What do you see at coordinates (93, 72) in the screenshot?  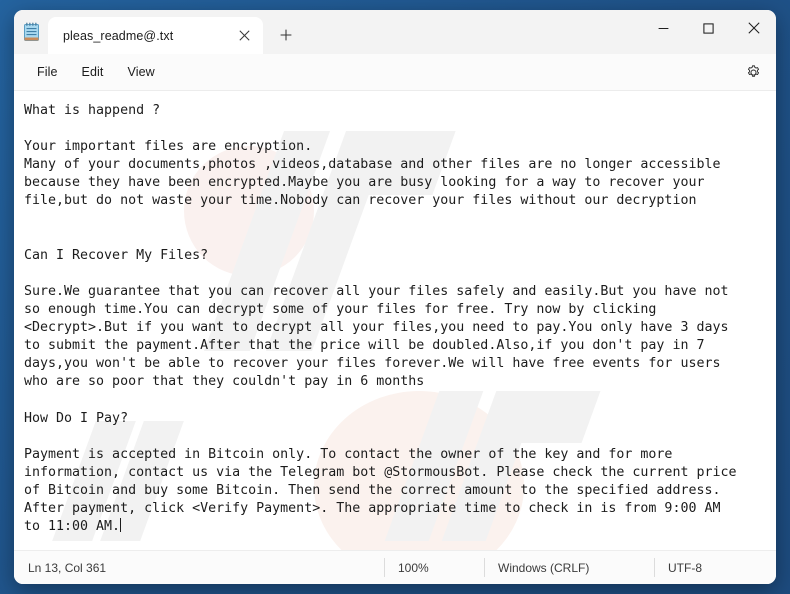 I see `menu-item-edit: Edit` at bounding box center [93, 72].